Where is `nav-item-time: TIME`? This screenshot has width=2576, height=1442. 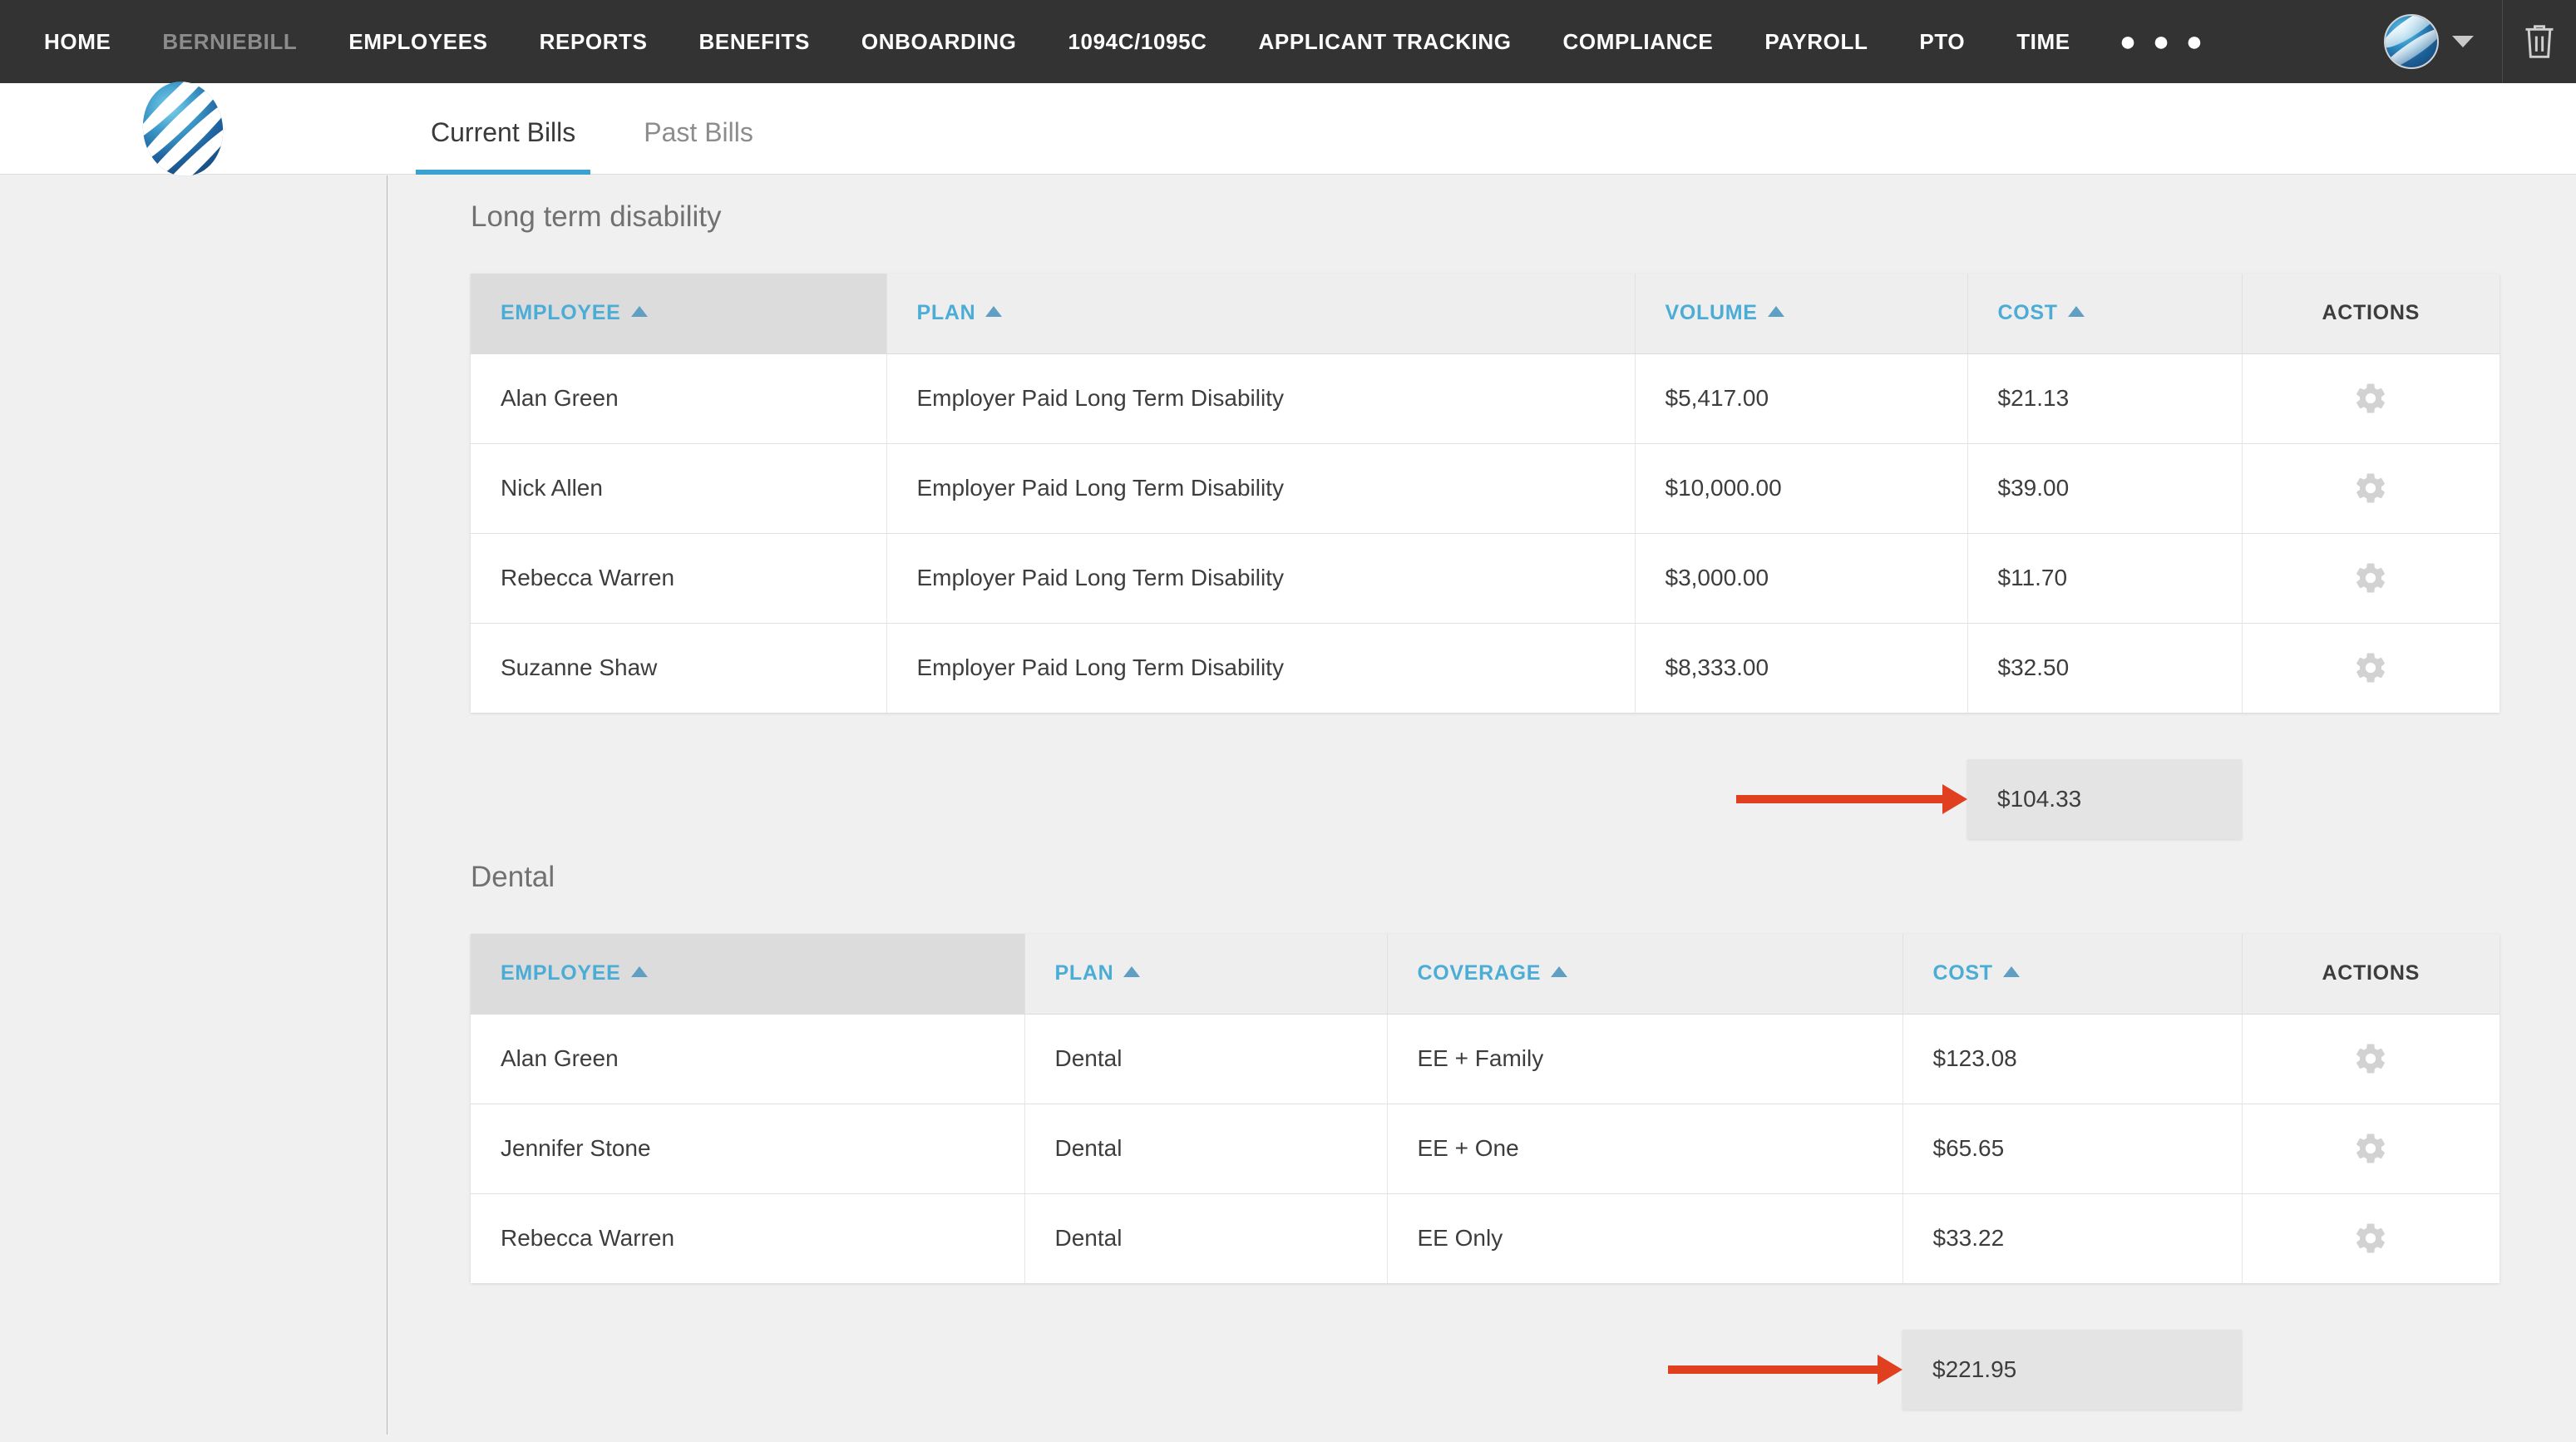 nav-item-time: TIME is located at coordinates (2044, 41).